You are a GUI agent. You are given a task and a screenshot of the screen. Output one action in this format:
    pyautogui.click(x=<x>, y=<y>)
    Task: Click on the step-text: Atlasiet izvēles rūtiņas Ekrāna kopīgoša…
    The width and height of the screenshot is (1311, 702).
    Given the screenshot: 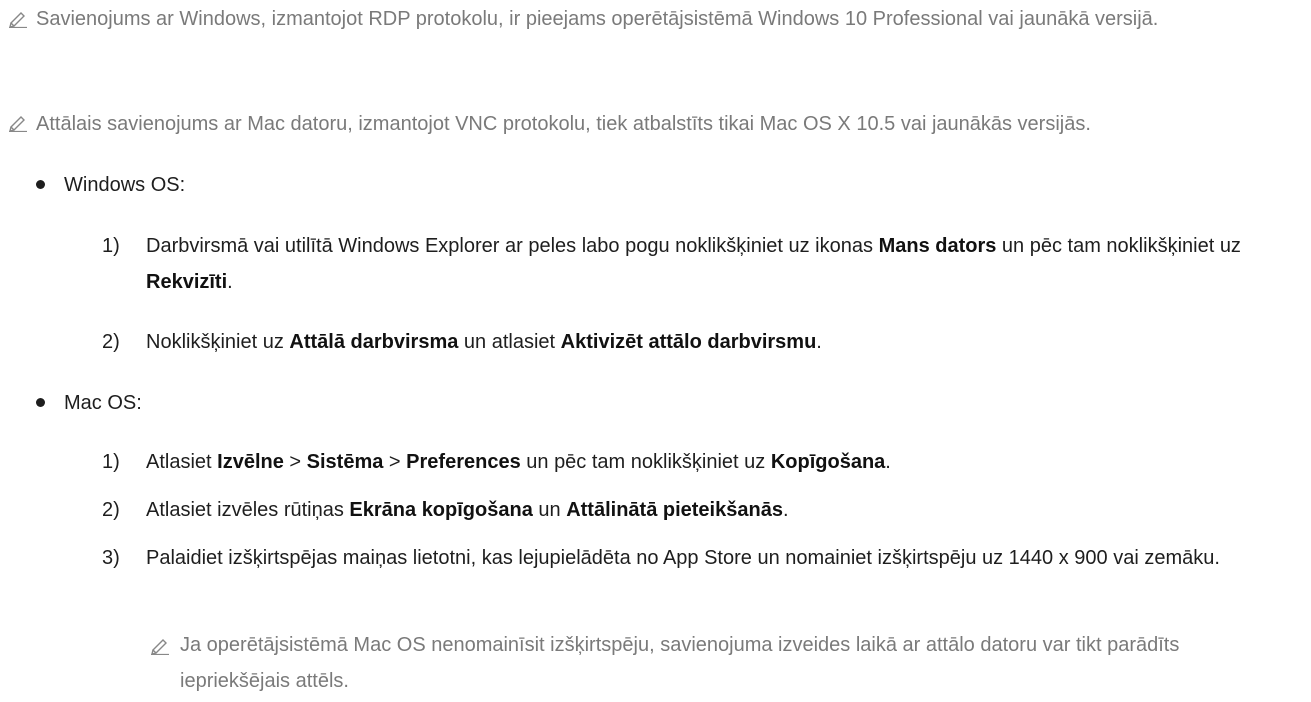 What is the action you would take?
    pyautogui.click(x=718, y=510)
    